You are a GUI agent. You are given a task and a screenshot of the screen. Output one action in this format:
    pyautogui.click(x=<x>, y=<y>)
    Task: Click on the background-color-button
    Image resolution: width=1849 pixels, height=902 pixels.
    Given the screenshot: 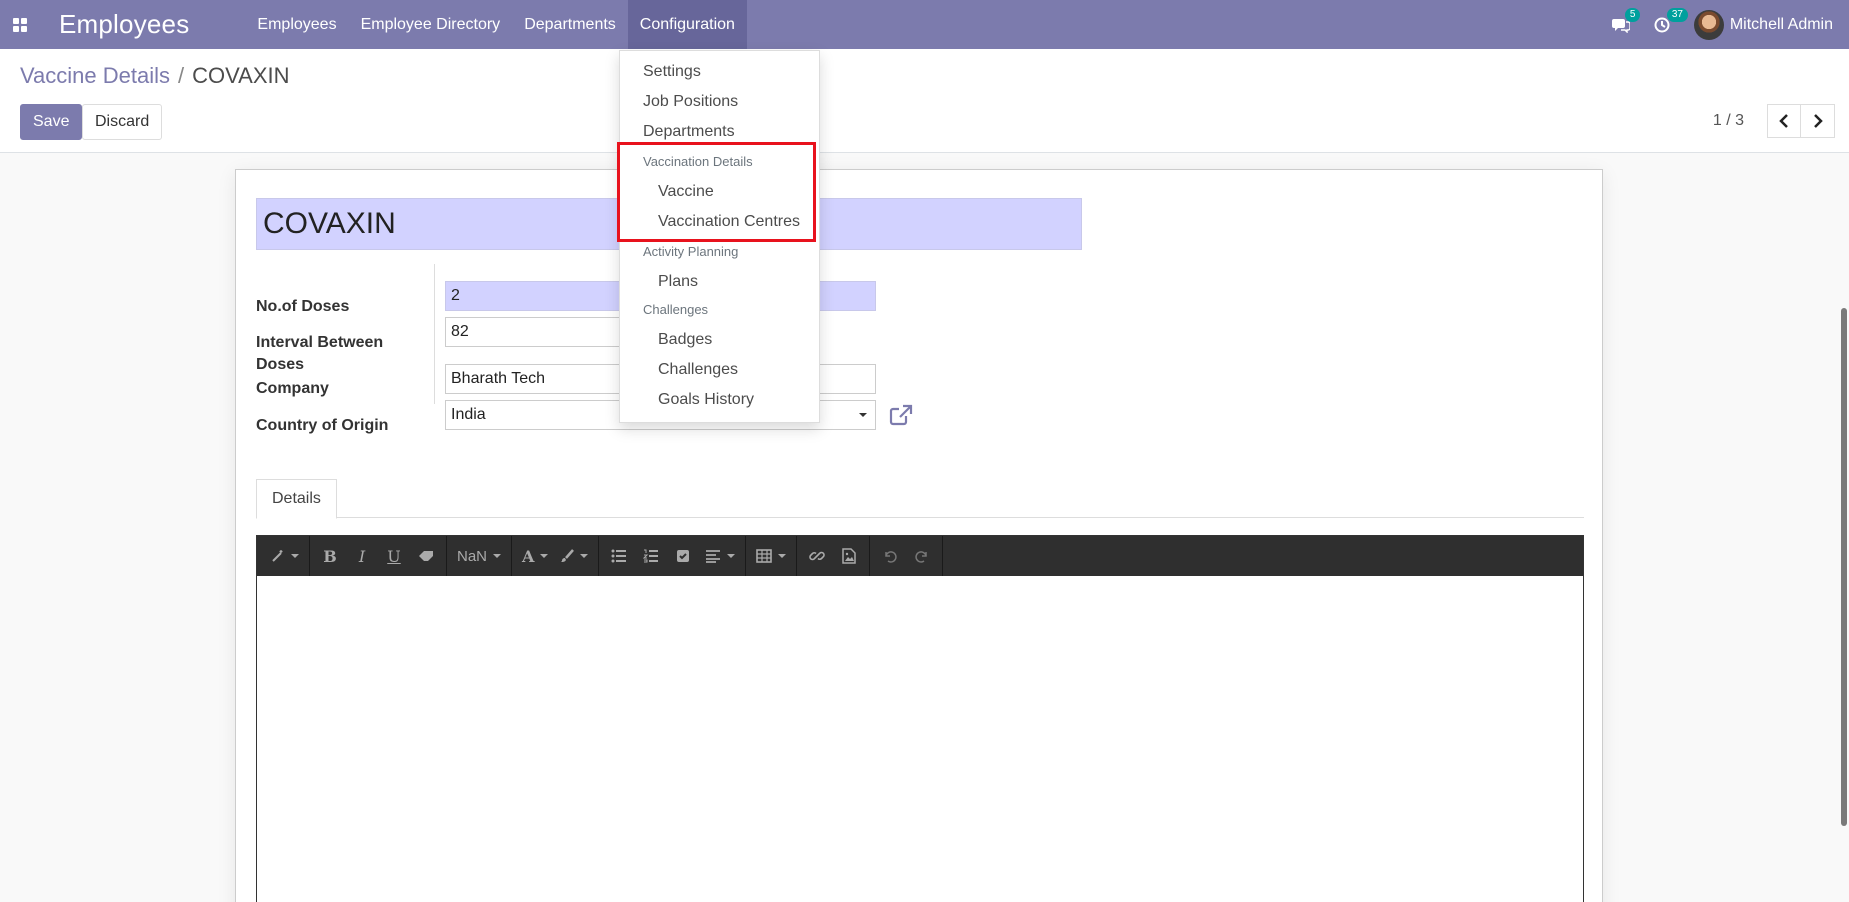 What is the action you would take?
    pyautogui.click(x=574, y=556)
    